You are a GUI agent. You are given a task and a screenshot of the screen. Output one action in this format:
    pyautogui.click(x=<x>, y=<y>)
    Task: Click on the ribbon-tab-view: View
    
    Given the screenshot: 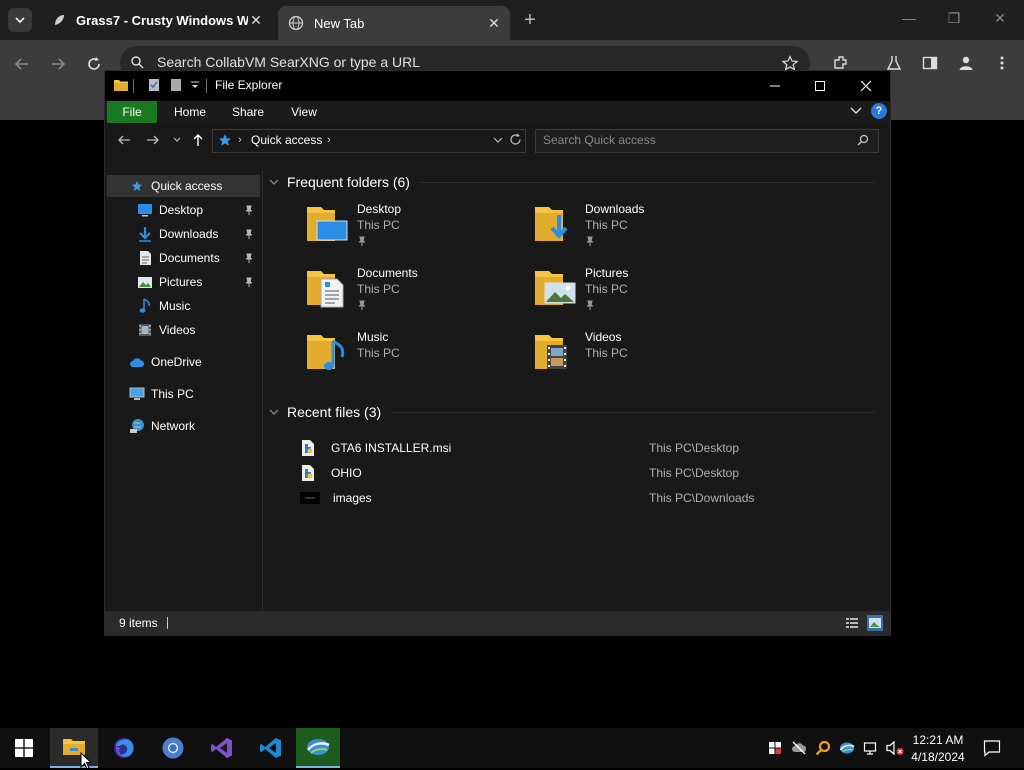 What is the action you would take?
    pyautogui.click(x=304, y=112)
    